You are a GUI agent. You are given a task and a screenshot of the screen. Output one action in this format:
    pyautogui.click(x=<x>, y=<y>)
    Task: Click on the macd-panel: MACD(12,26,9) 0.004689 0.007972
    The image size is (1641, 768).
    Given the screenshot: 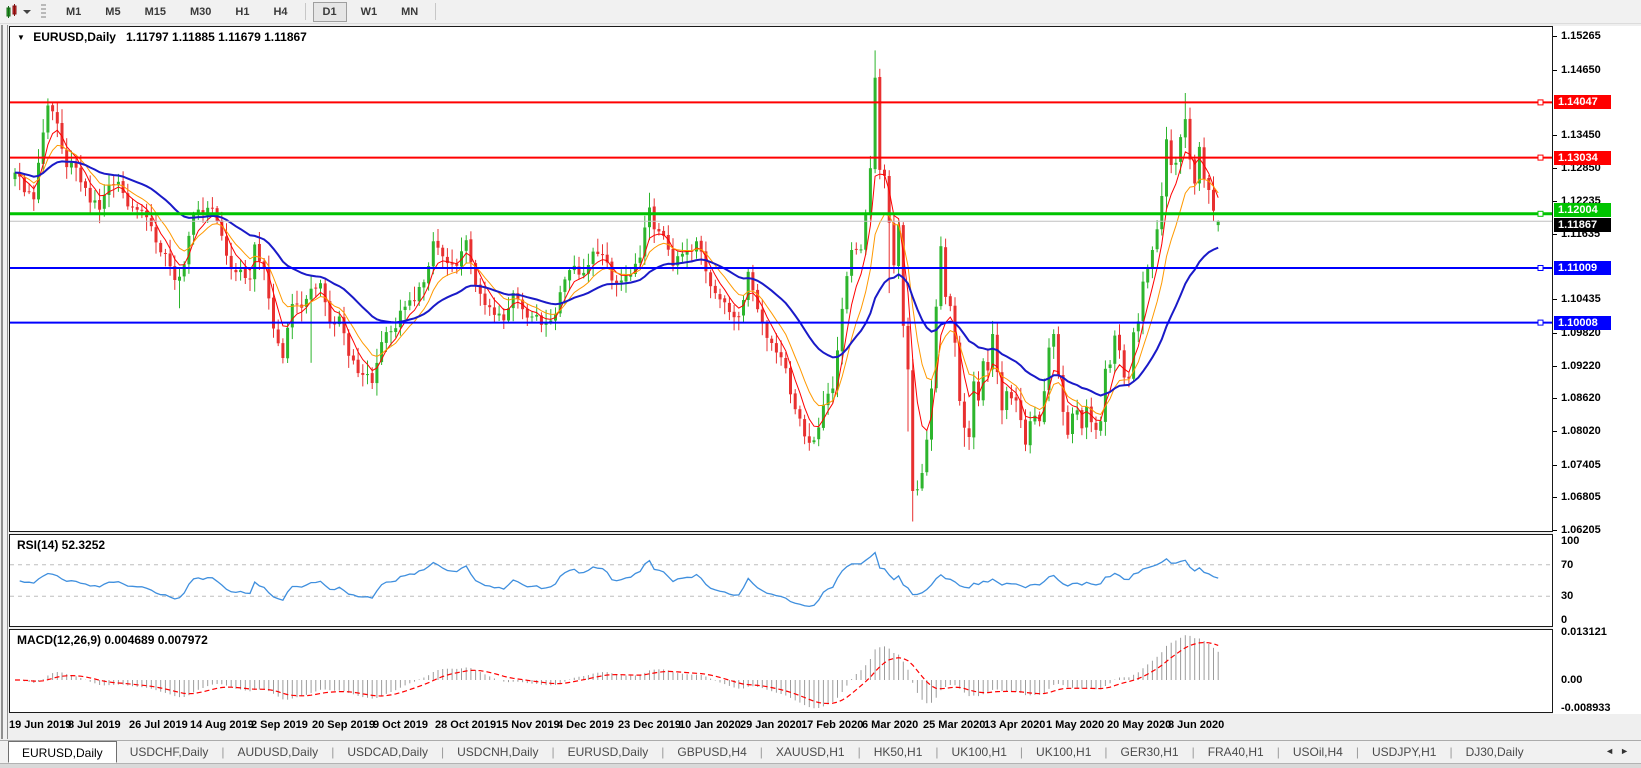 What is the action you would take?
    pyautogui.click(x=781, y=671)
    